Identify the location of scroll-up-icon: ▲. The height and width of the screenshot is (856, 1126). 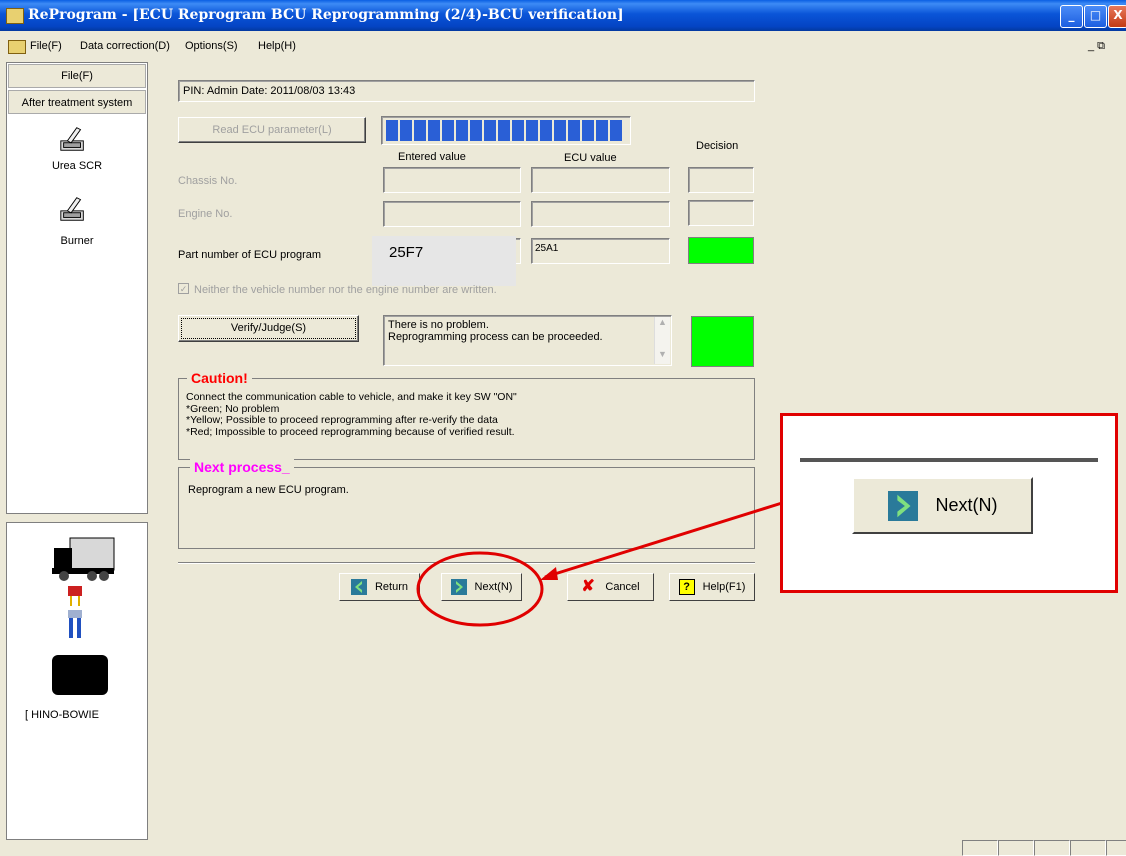
(662, 324).